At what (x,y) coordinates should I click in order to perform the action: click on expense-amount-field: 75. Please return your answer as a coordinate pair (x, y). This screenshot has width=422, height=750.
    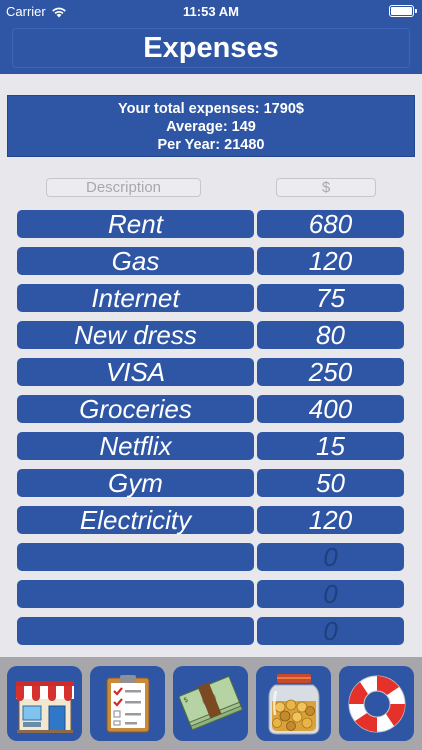
    Looking at the image, I should click on (330, 298).